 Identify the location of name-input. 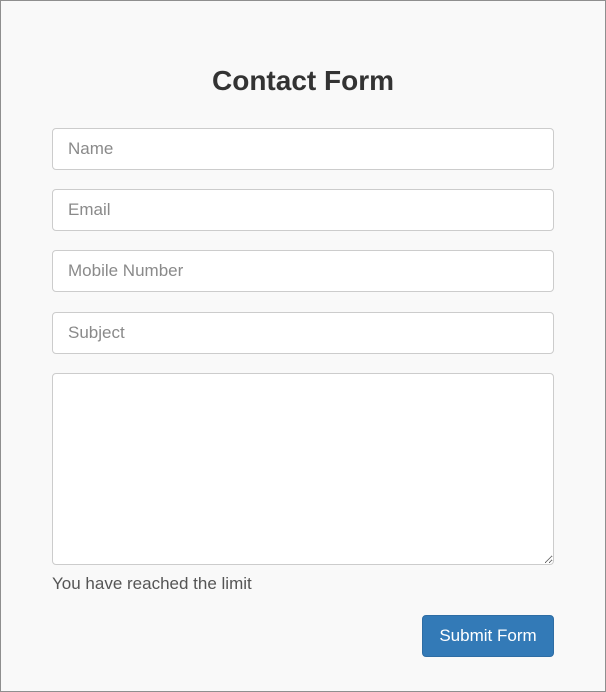
(303, 149).